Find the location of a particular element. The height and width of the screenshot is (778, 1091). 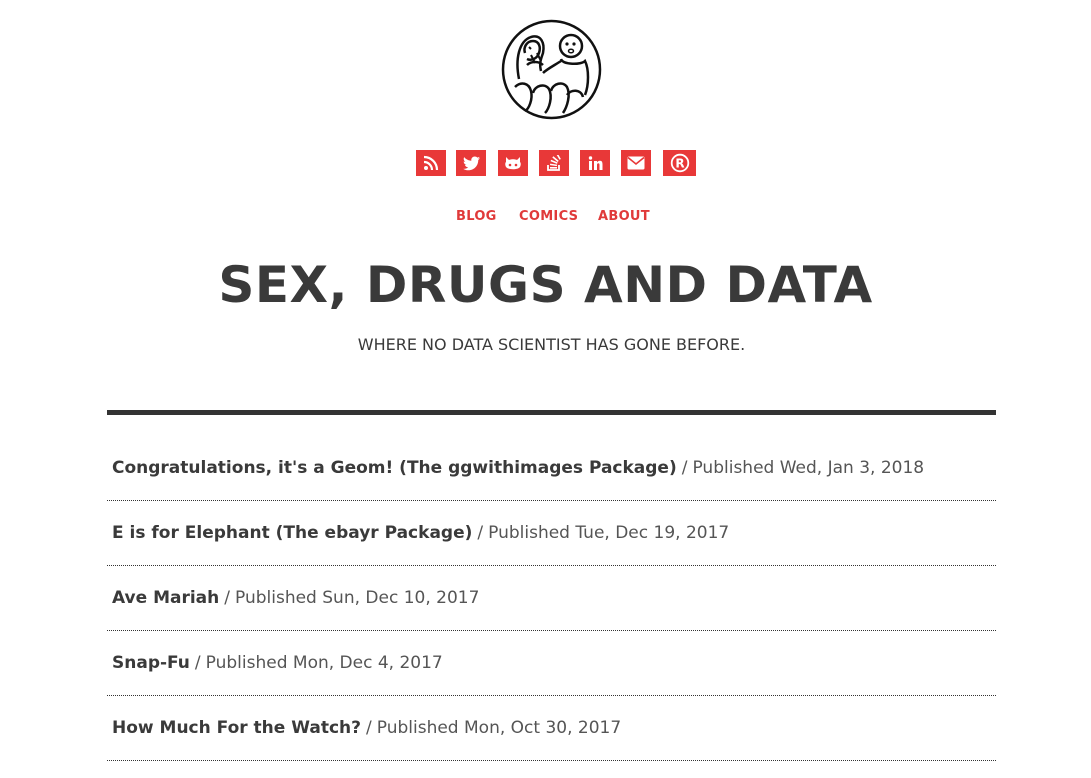

nav-comics-link: COMICS is located at coordinates (548, 216).